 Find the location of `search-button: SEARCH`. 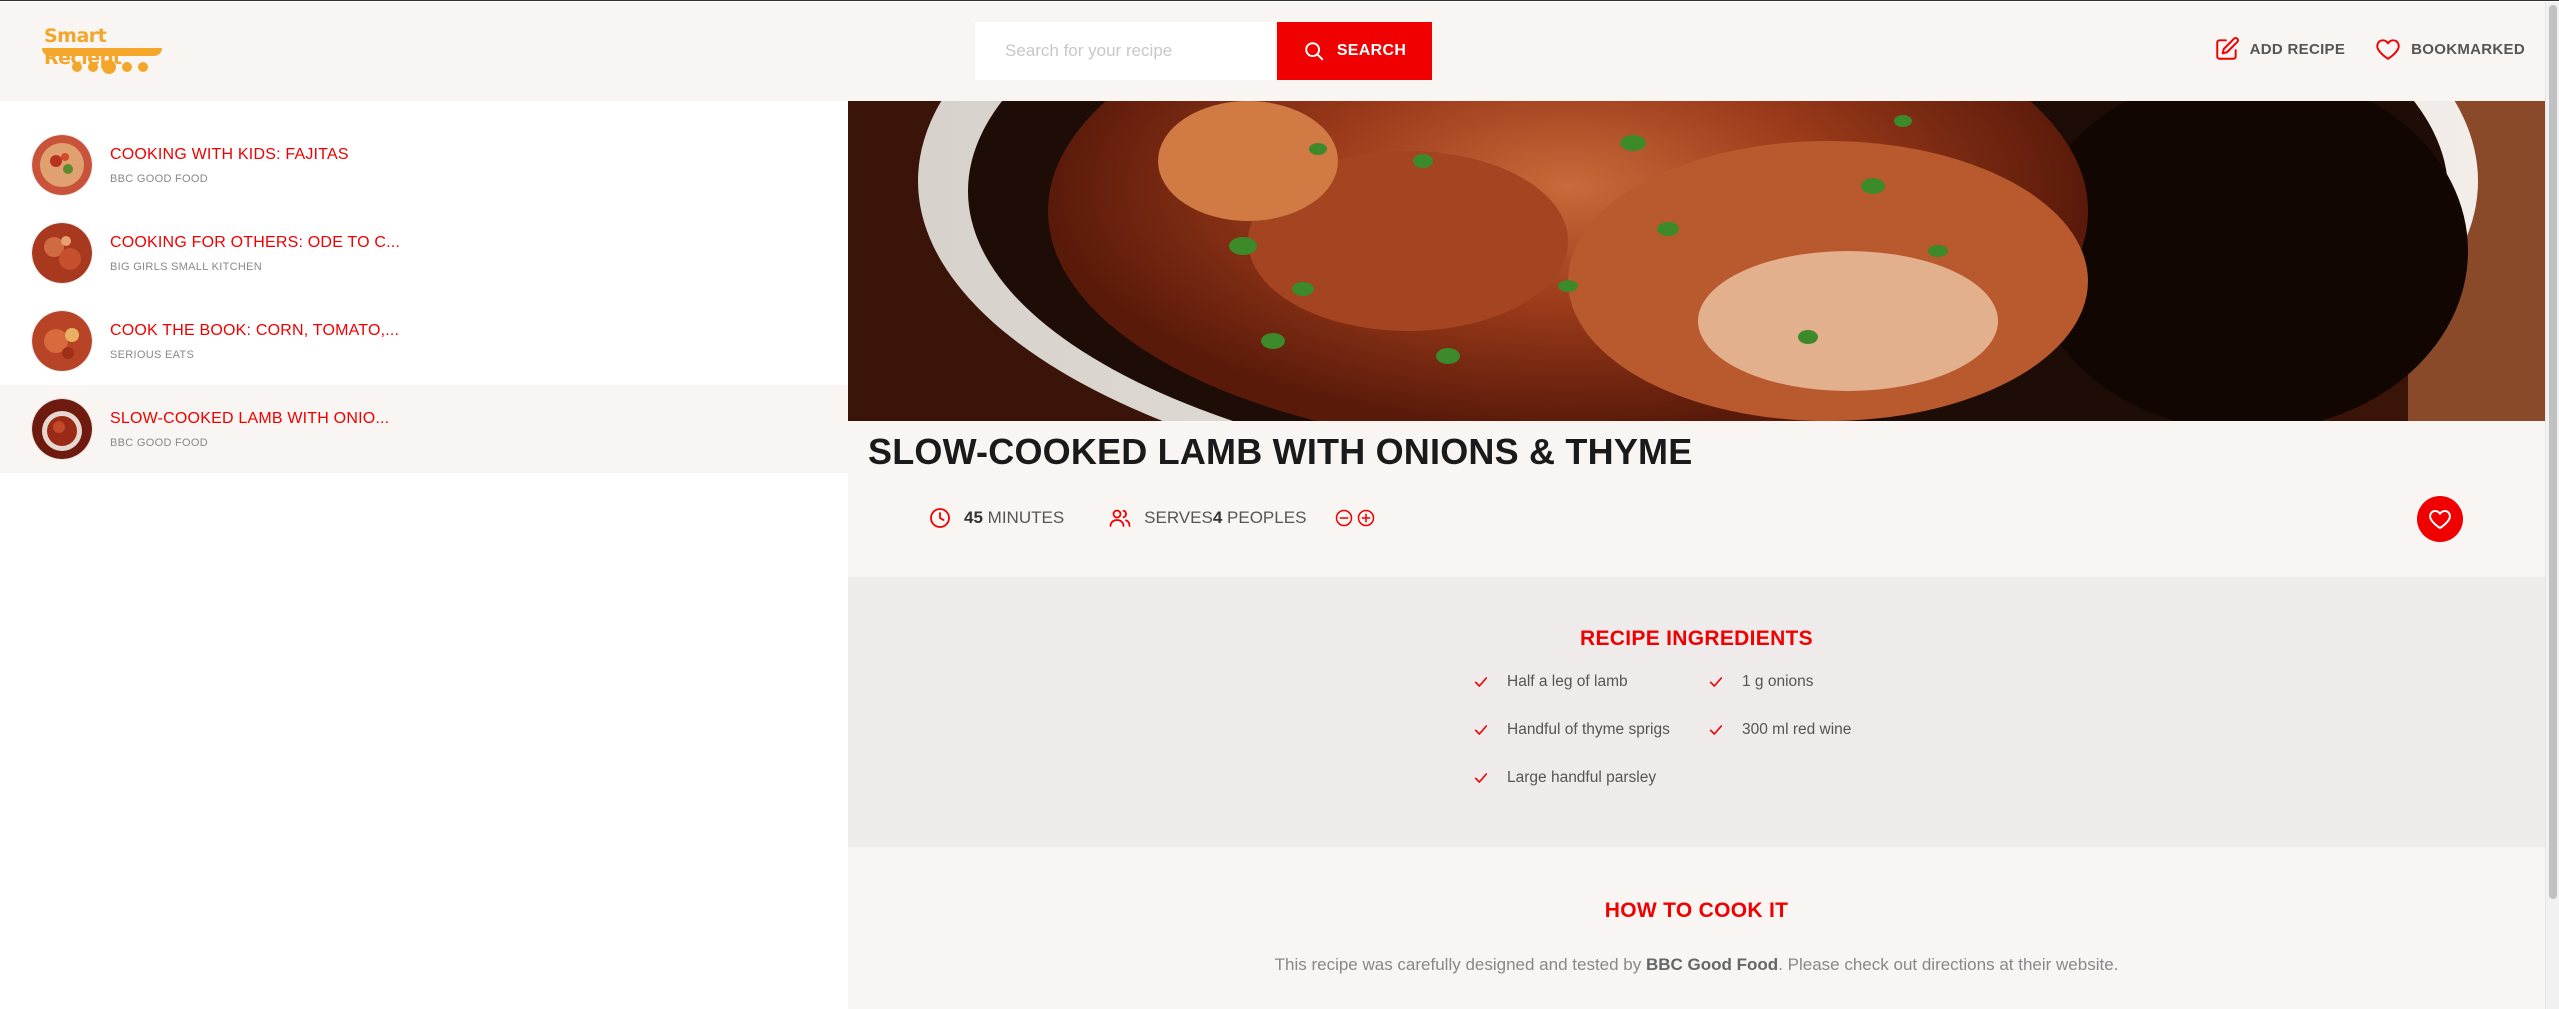

search-button: SEARCH is located at coordinates (1354, 51).